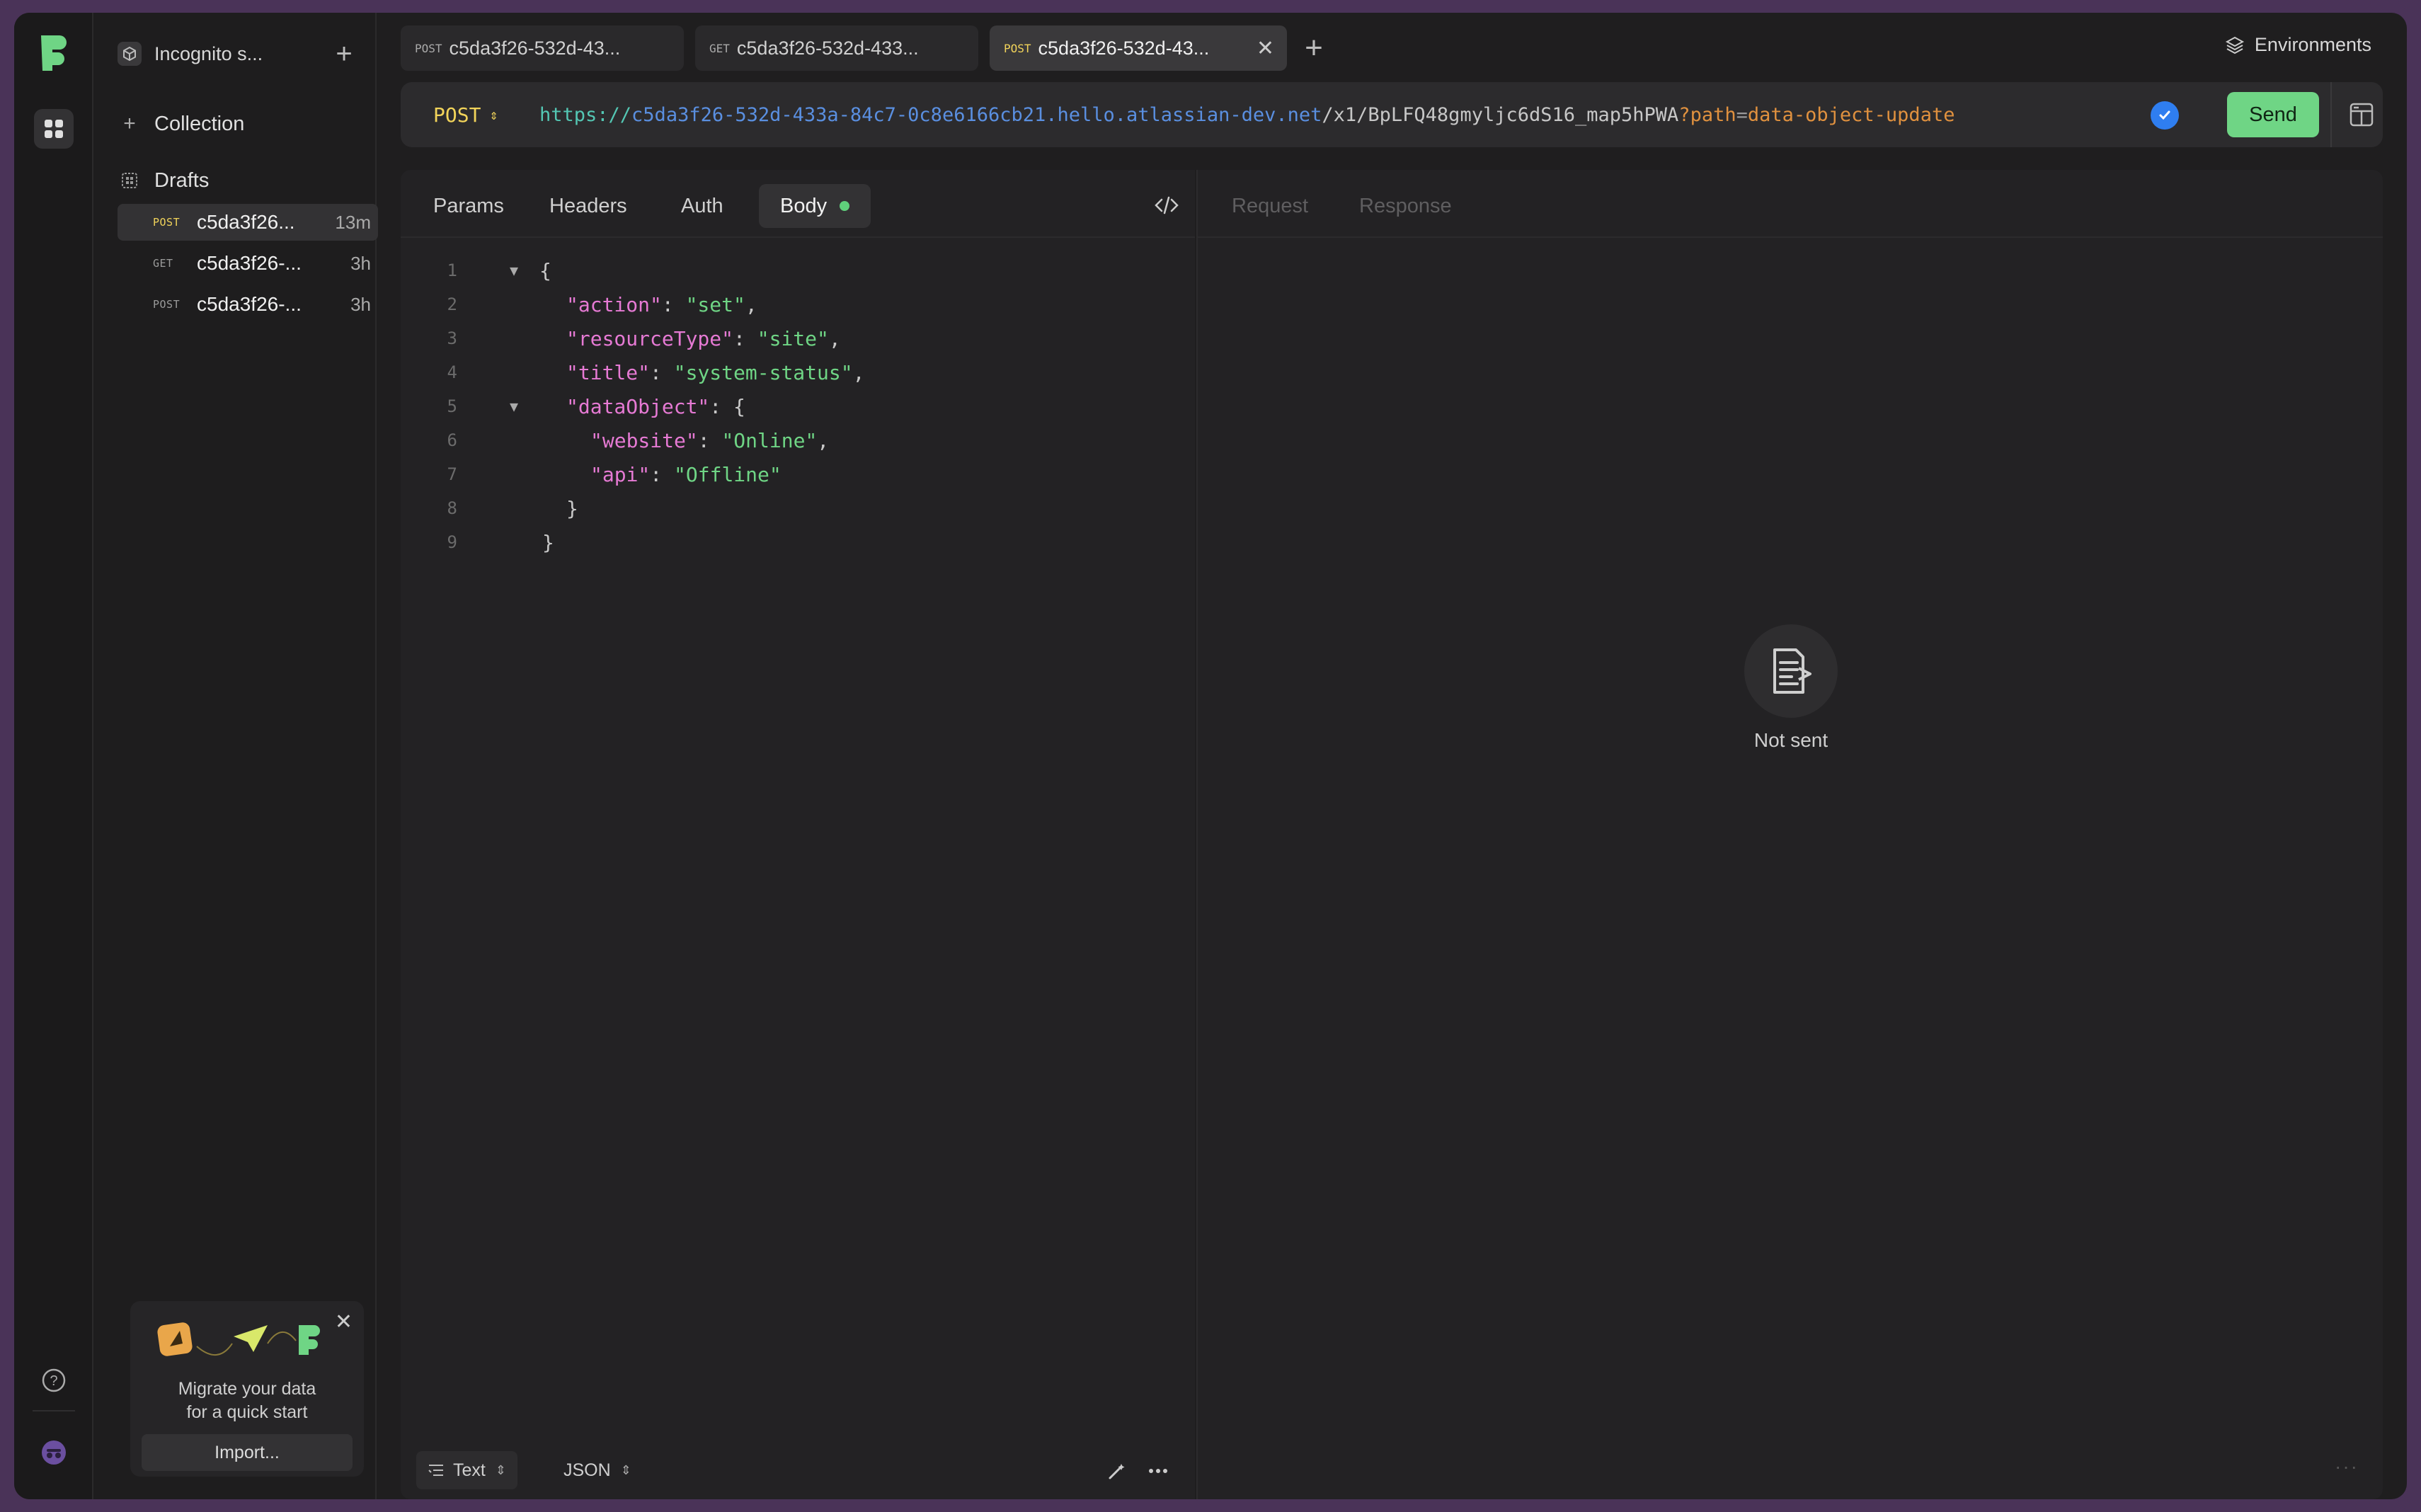  Describe the element at coordinates (1266, 49) in the screenshot. I see `close-tab-icon: ✕` at that location.